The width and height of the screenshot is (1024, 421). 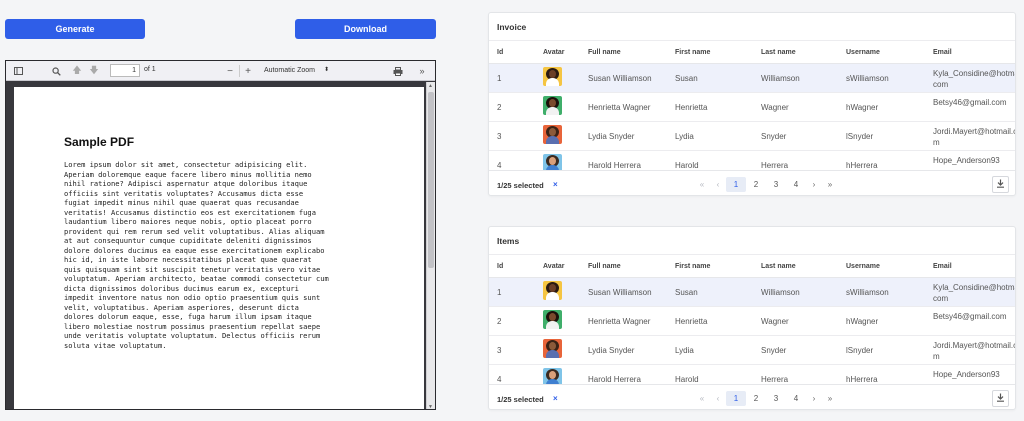 What do you see at coordinates (398, 71) in the screenshot?
I see `print-icon` at bounding box center [398, 71].